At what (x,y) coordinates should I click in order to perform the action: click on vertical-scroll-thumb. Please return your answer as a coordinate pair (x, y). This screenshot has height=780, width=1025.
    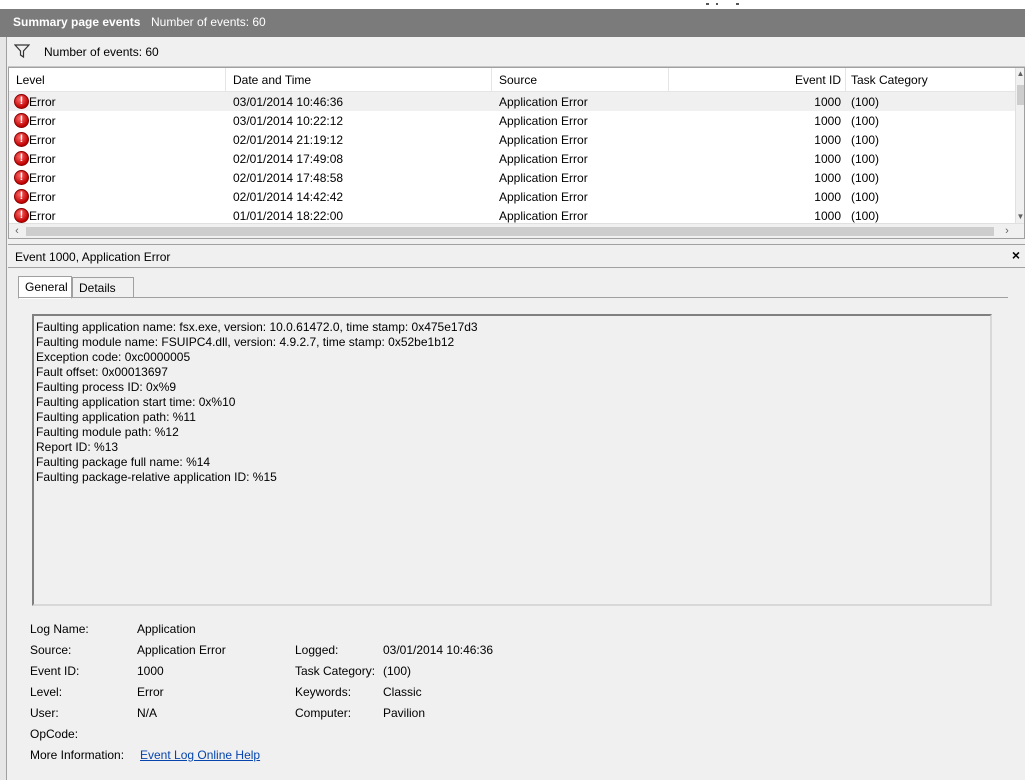
    Looking at the image, I should click on (1020, 95).